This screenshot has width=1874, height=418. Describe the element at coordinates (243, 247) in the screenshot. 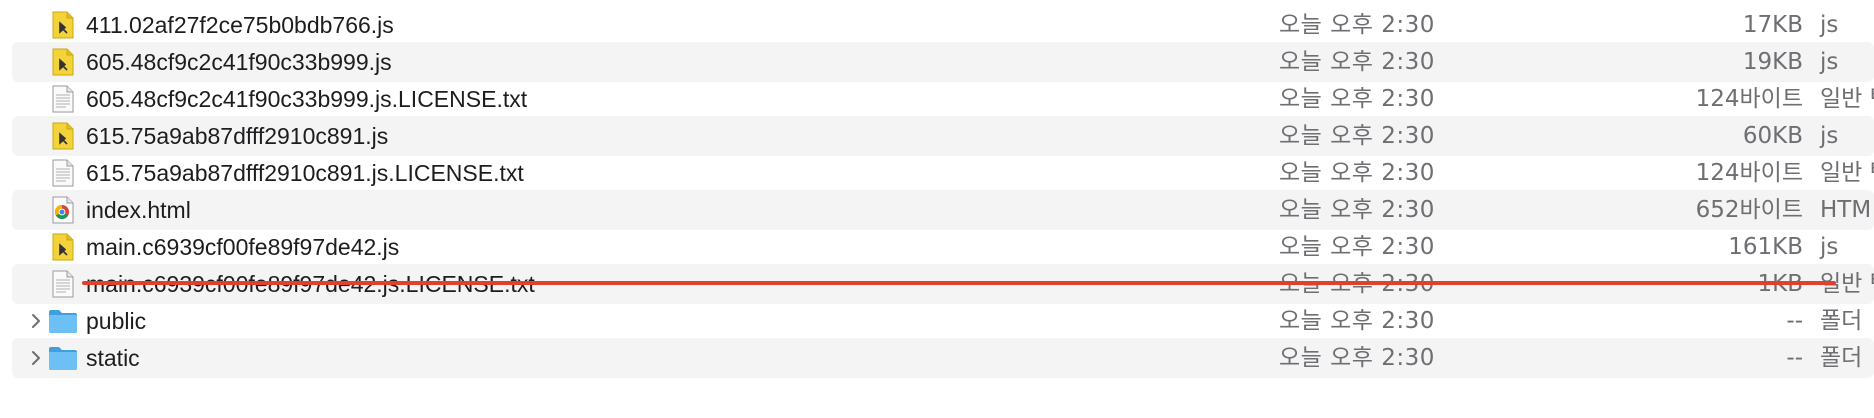

I see `file-name: main.c6939cf00fe89f97de42.js` at that location.